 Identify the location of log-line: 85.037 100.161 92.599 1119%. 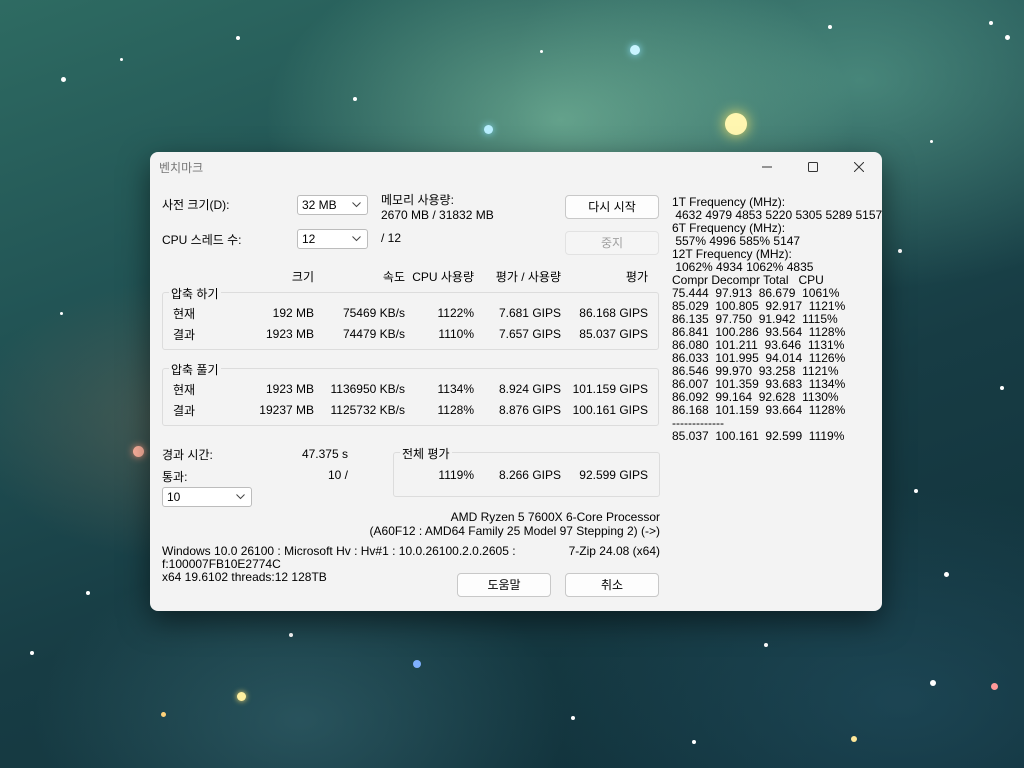
(758, 436).